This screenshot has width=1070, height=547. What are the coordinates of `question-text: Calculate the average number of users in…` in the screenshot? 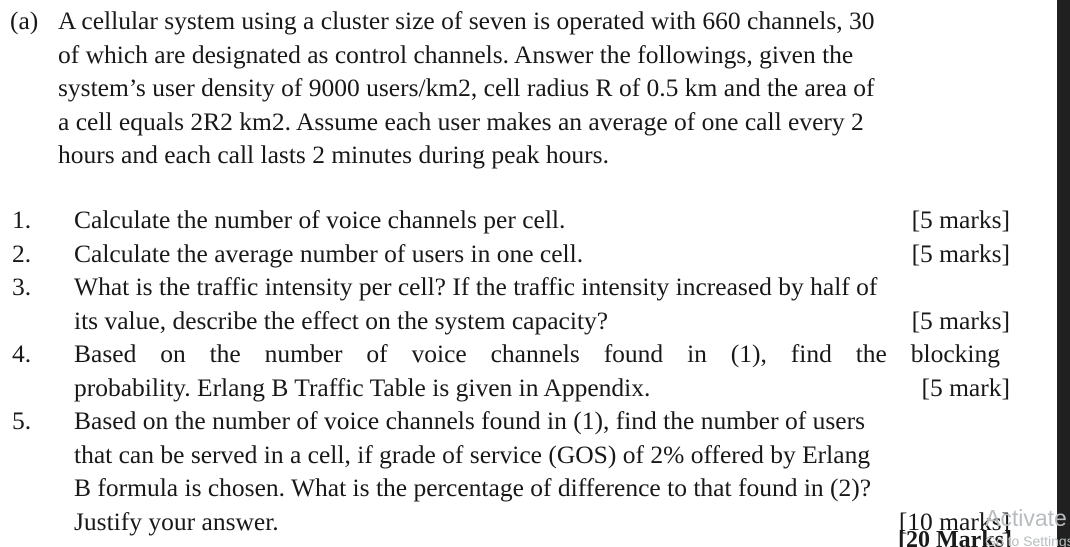 It's located at (329, 253).